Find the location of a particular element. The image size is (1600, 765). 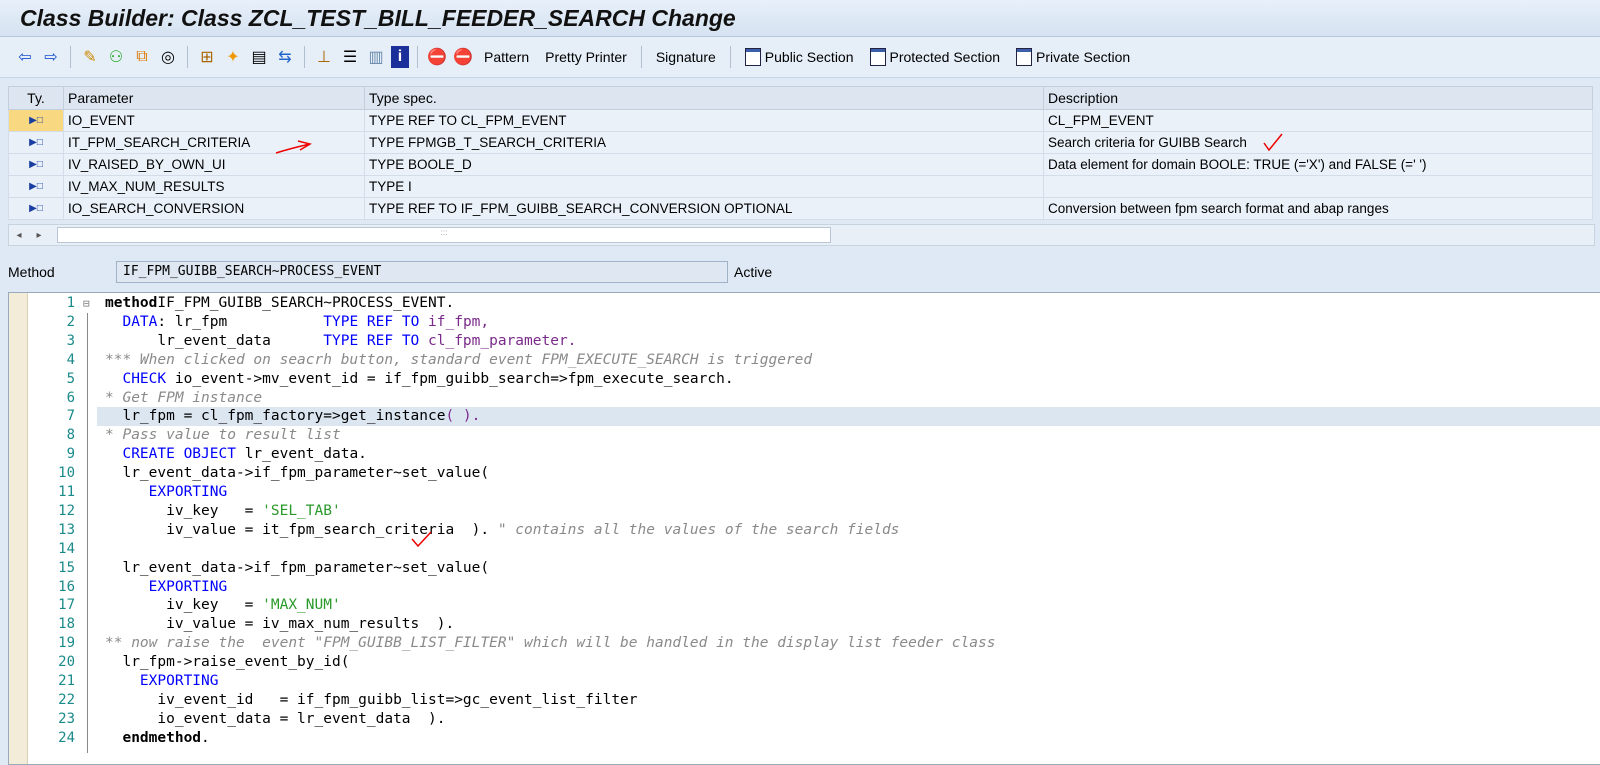

scroll-thumb: ::: is located at coordinates (444, 235).